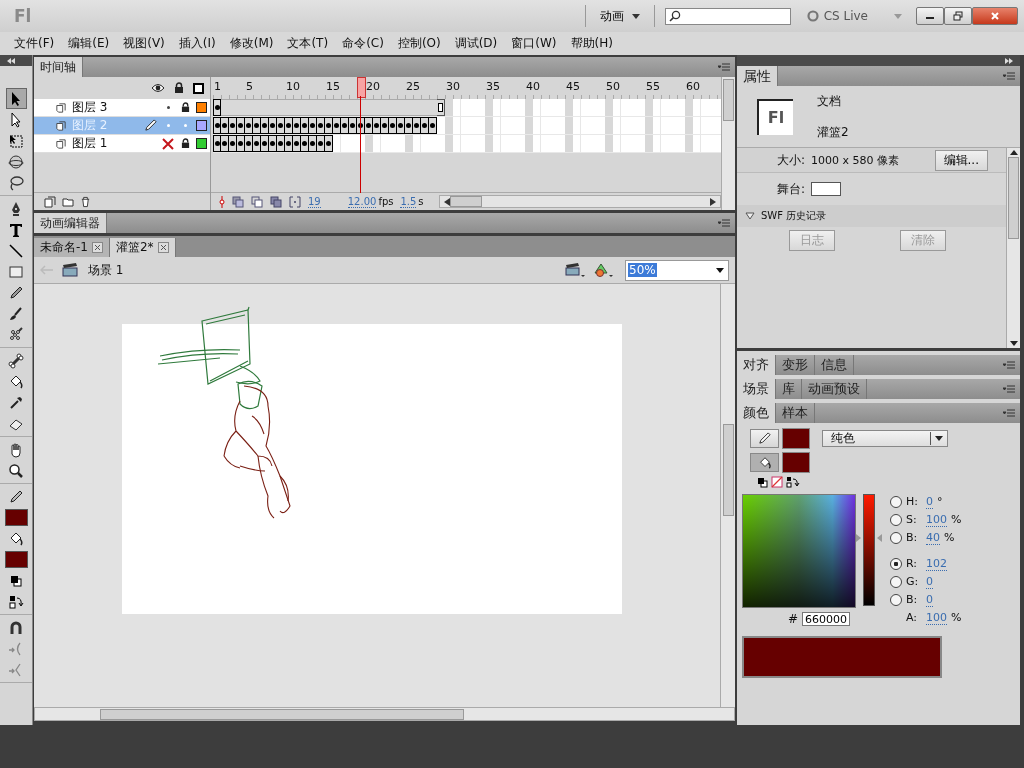 The height and width of the screenshot is (768, 1024). What do you see at coordinates (257, 201) in the screenshot?
I see `onion-outline-icon` at bounding box center [257, 201].